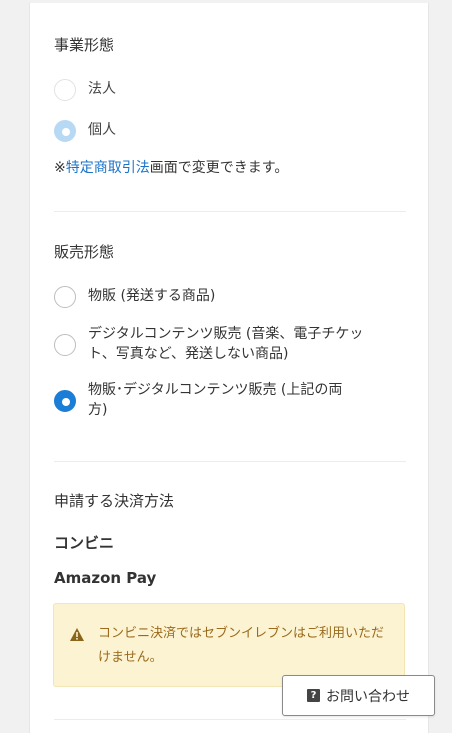 The height and width of the screenshot is (733, 452). Describe the element at coordinates (84, 543) in the screenshot. I see `payment-method-convenience: コンビニ` at that location.